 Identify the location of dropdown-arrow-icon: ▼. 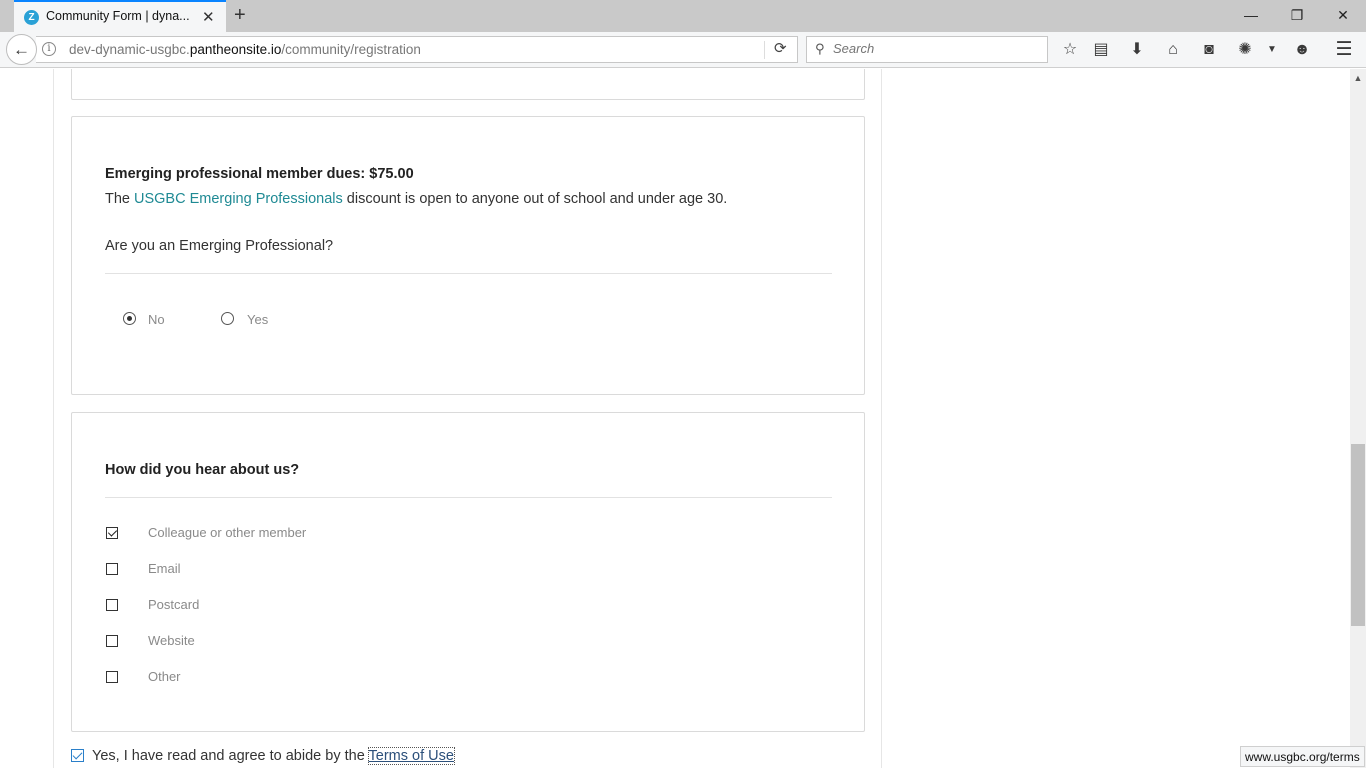
(1272, 50).